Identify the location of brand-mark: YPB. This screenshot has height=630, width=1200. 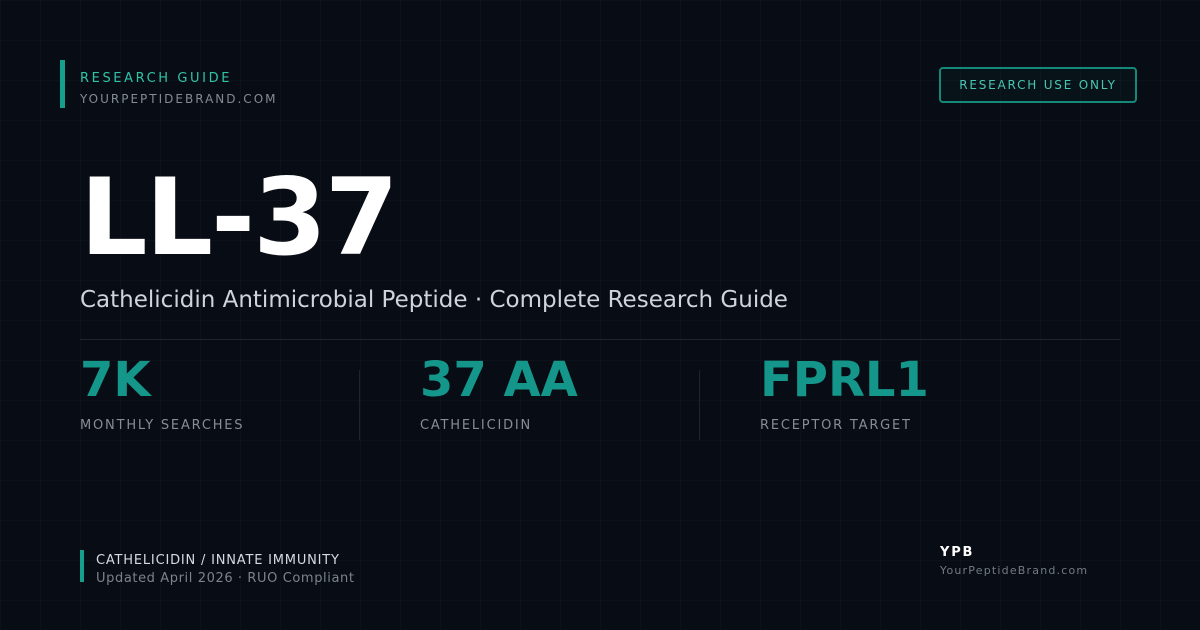
(957, 552).